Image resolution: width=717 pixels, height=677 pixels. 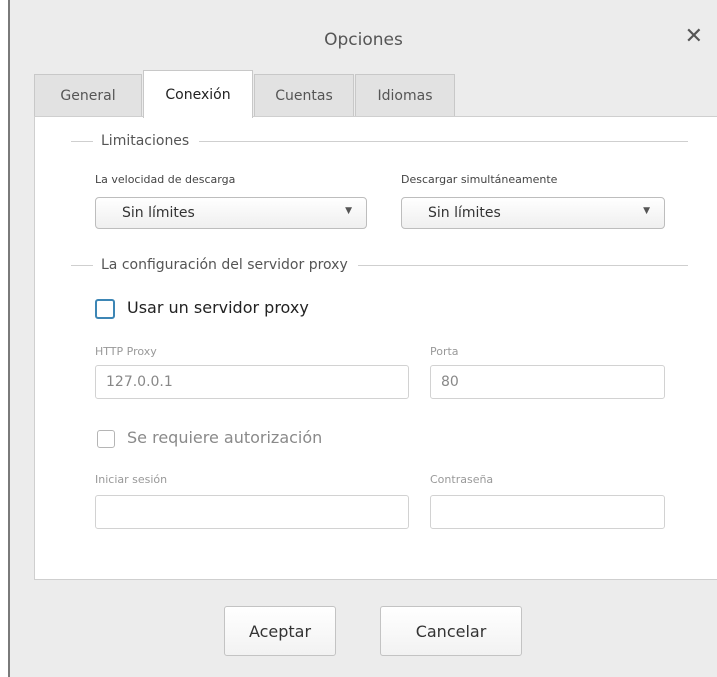 I want to click on tab-cuentas: Cuentas, so click(x=304, y=95).